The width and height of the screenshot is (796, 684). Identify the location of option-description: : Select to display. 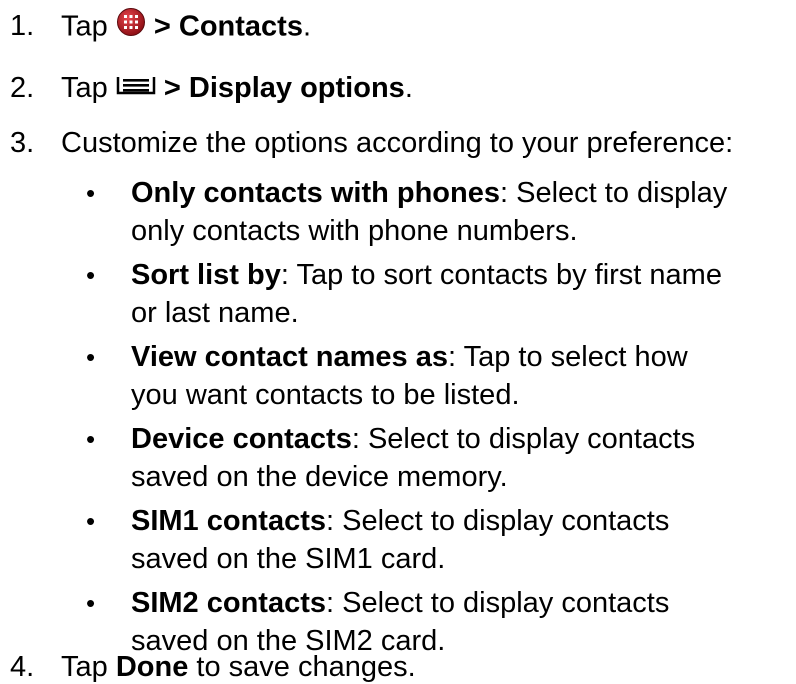
(614, 193).